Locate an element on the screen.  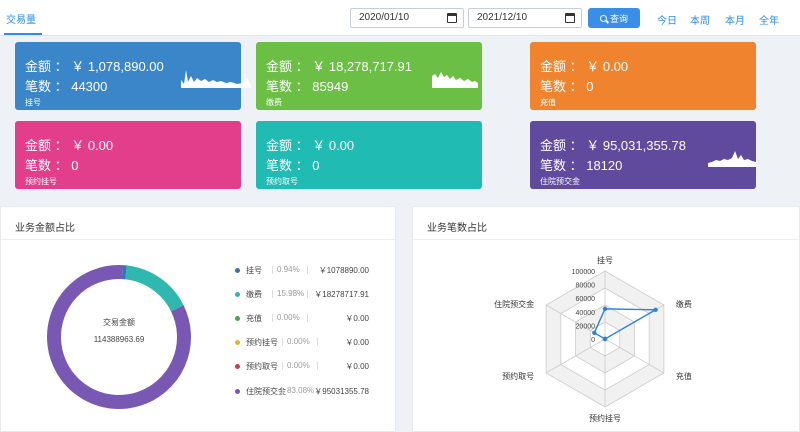
radar-point-缴费 is located at coordinates (655, 309).